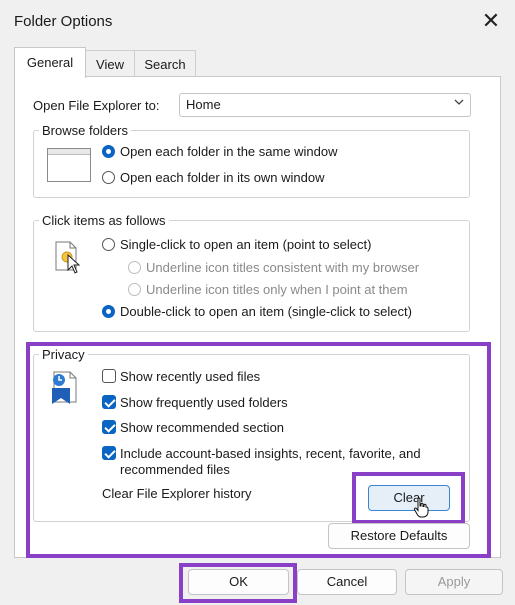 The height and width of the screenshot is (605, 515). Describe the element at coordinates (109, 402) in the screenshot. I see `checkbox-frequent-folders` at that location.